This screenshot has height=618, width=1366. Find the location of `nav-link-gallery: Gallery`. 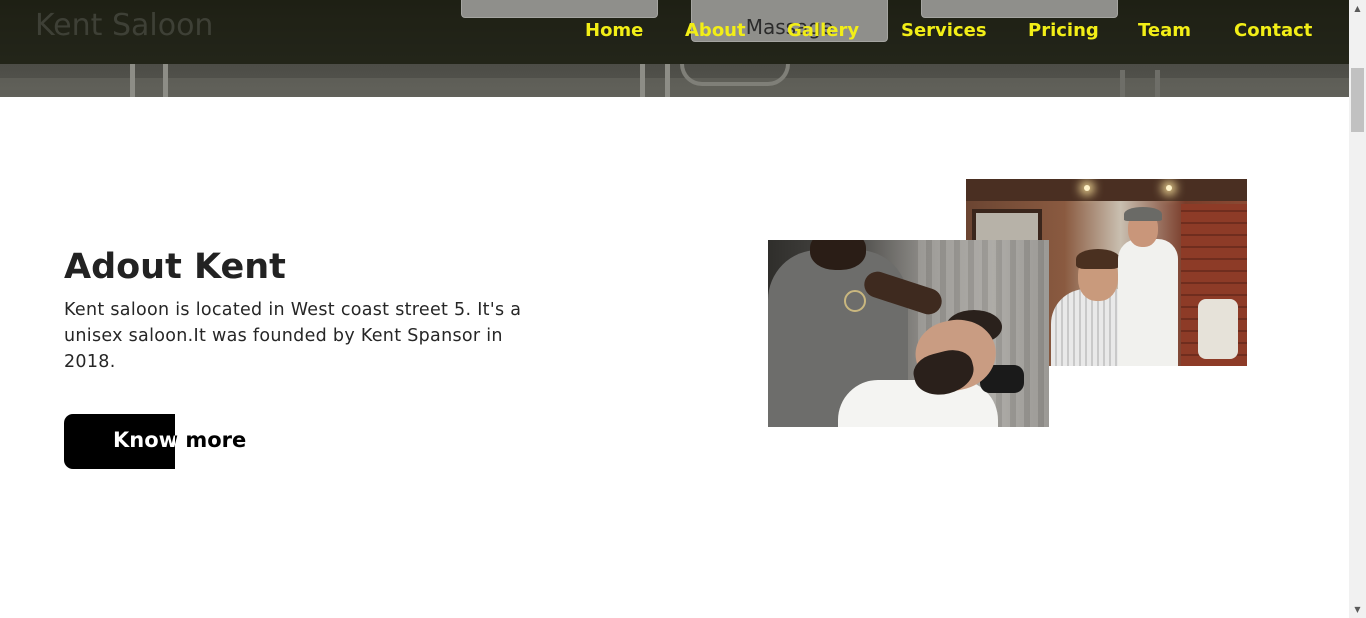

nav-link-gallery: Gallery is located at coordinates (823, 30).